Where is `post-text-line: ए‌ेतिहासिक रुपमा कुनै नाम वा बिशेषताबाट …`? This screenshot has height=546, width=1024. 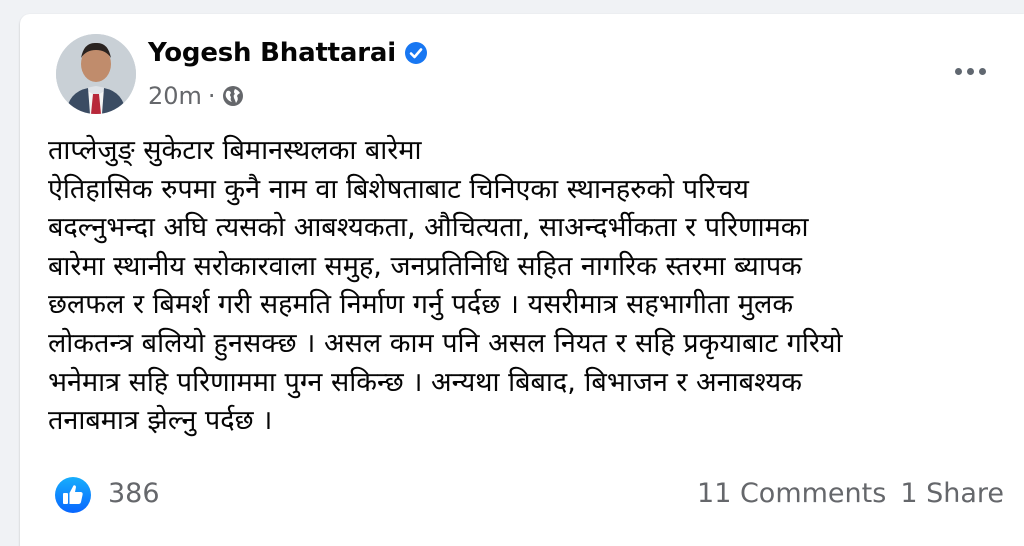
post-text-line: ए‌ेतिहासिक रुपमा कुनै नाम वा बिशेषताबाट … is located at coordinates (398, 189).